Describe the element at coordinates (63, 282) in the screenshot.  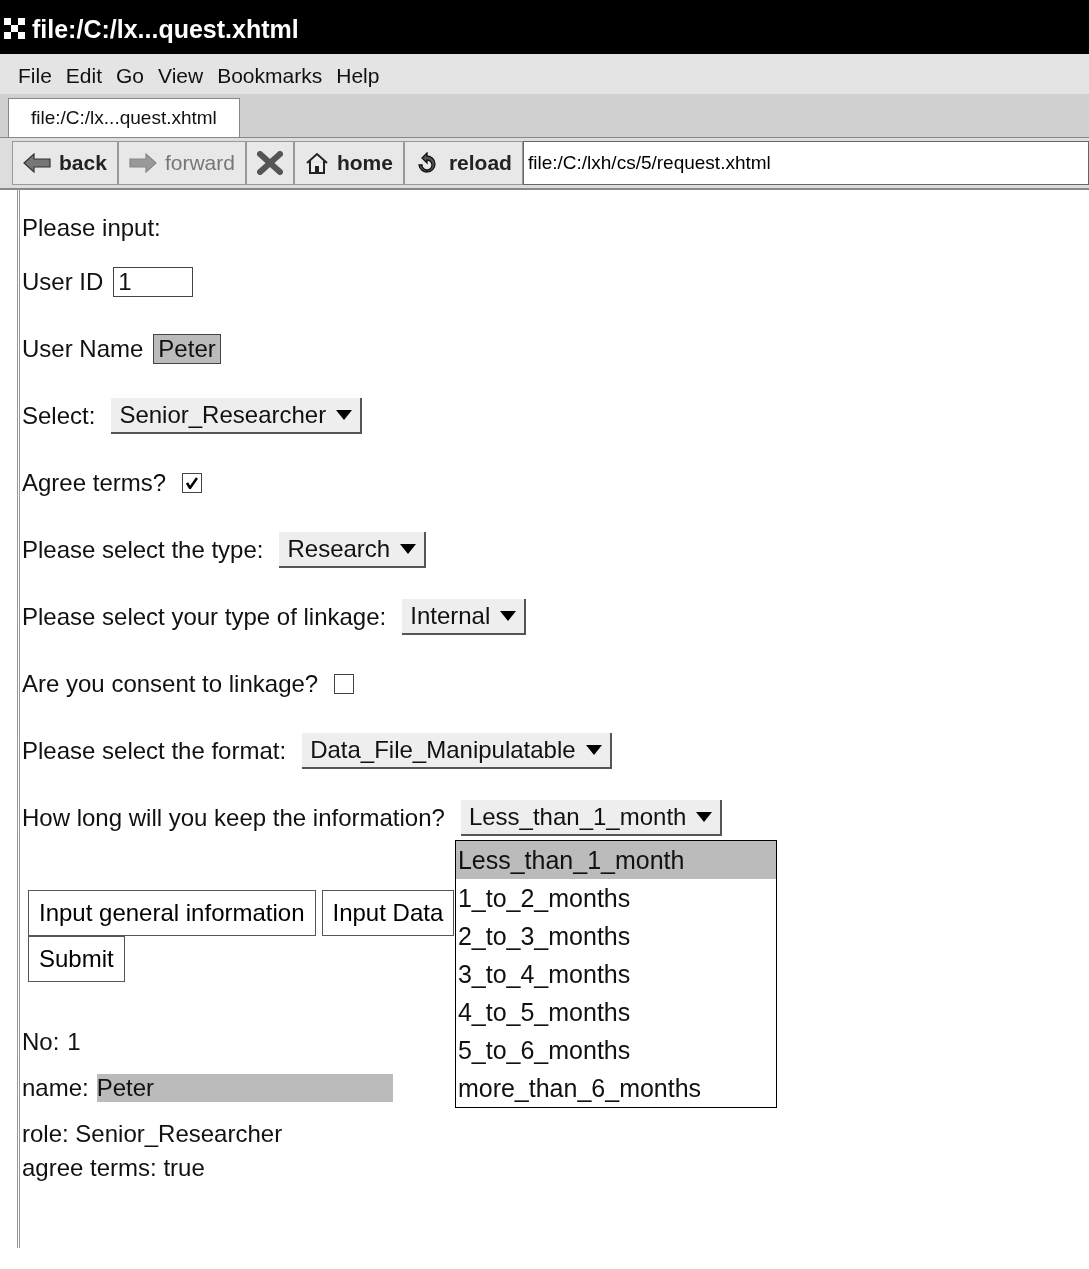
I see `field-label: User ID` at that location.